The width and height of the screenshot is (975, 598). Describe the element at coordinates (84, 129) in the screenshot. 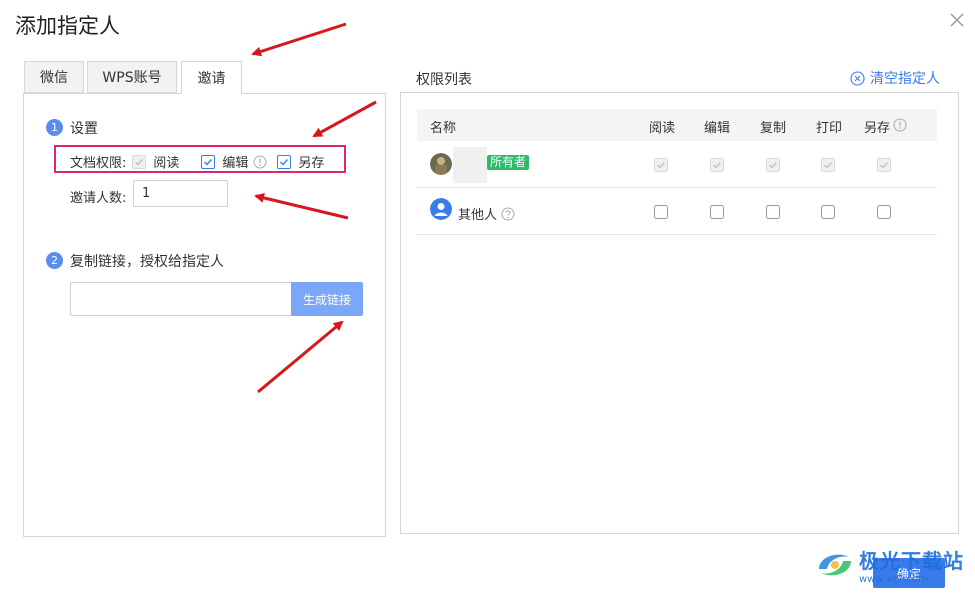

I see `section-title-settings: 设置` at that location.